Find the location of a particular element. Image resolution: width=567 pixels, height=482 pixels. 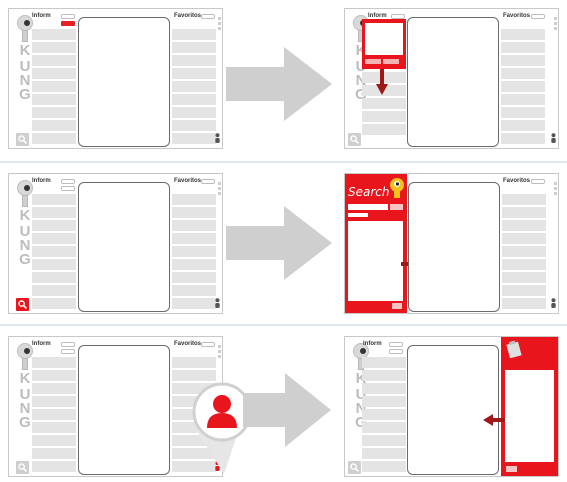

popup-confirm-button is located at coordinates (373, 61).